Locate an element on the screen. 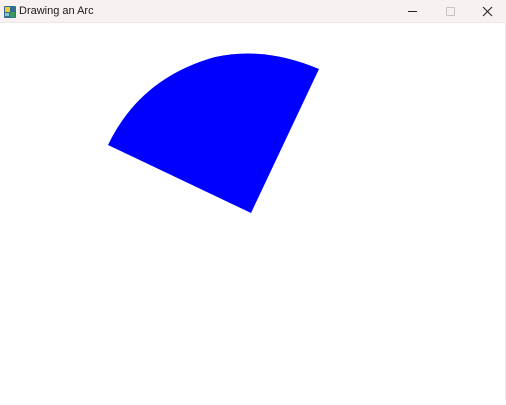  maximize-button is located at coordinates (450, 11).